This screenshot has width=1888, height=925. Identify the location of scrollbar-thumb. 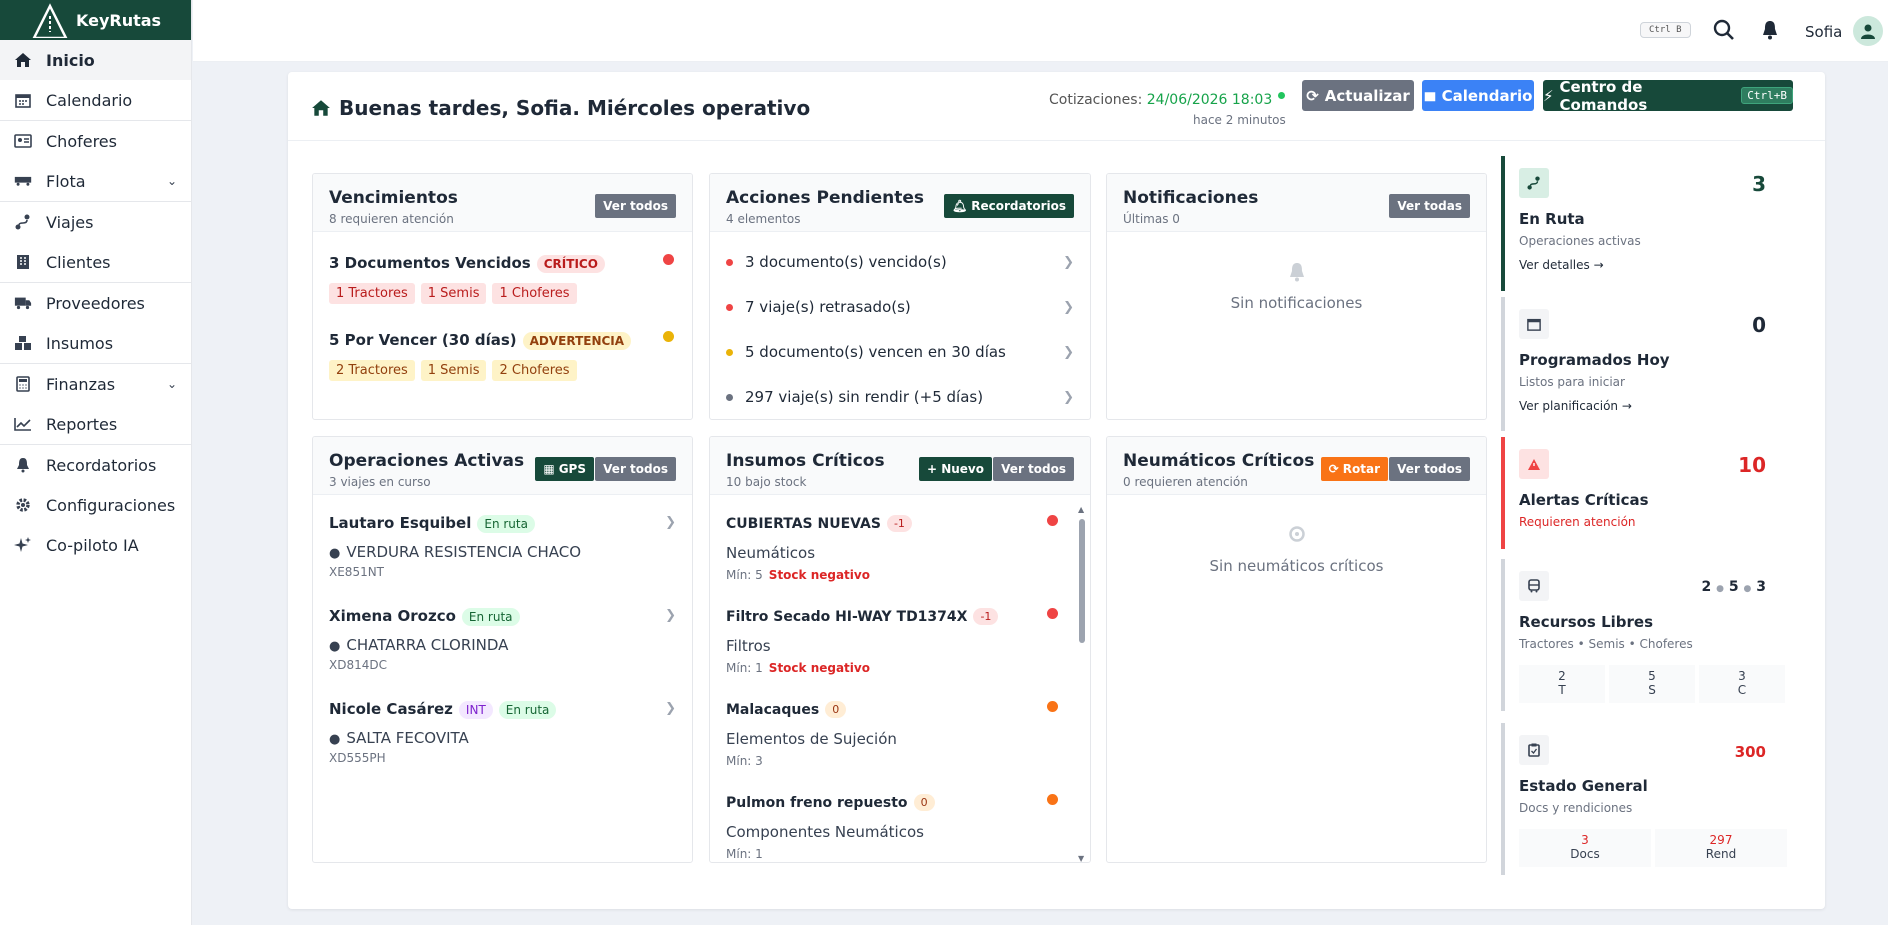
(1082, 581).